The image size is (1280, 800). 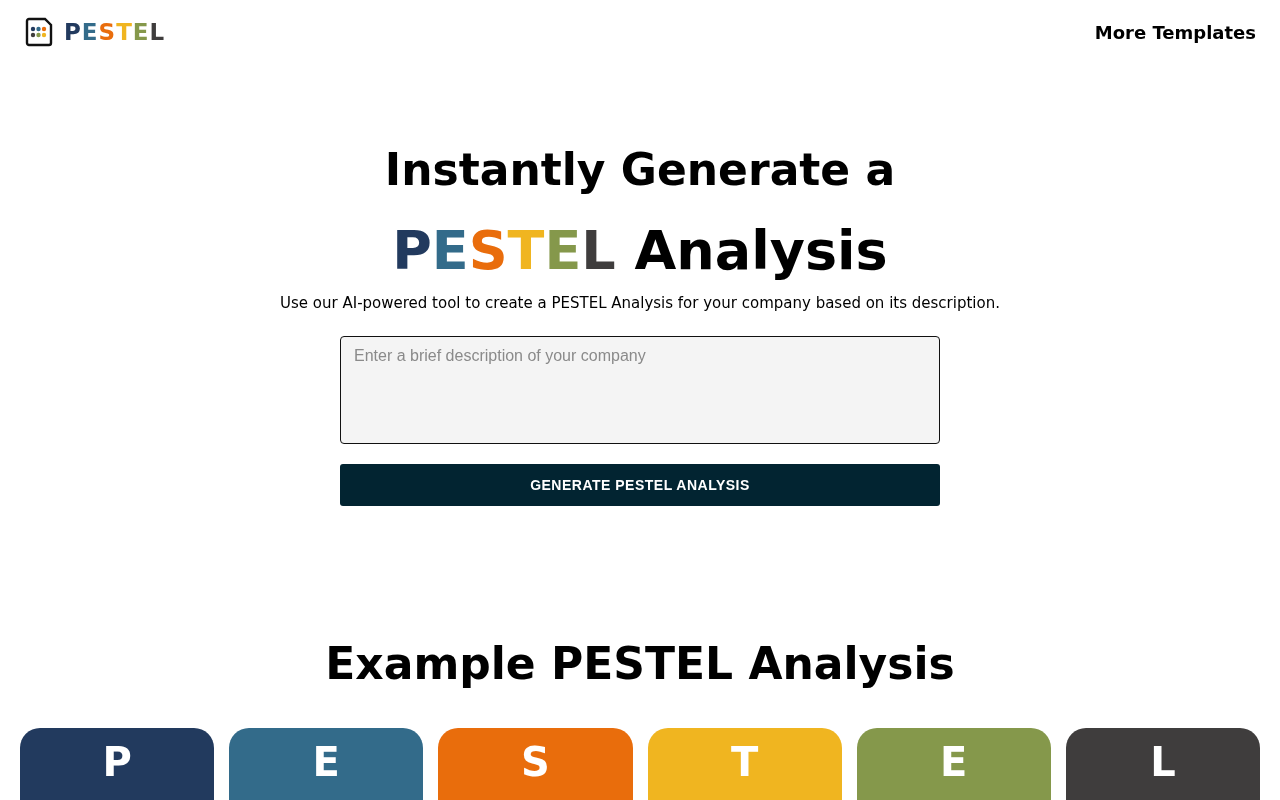 I want to click on hero-subtitle: Use our AI-powered tool to create a PESTEL Analysis for your company based on its description., so click(x=640, y=303).